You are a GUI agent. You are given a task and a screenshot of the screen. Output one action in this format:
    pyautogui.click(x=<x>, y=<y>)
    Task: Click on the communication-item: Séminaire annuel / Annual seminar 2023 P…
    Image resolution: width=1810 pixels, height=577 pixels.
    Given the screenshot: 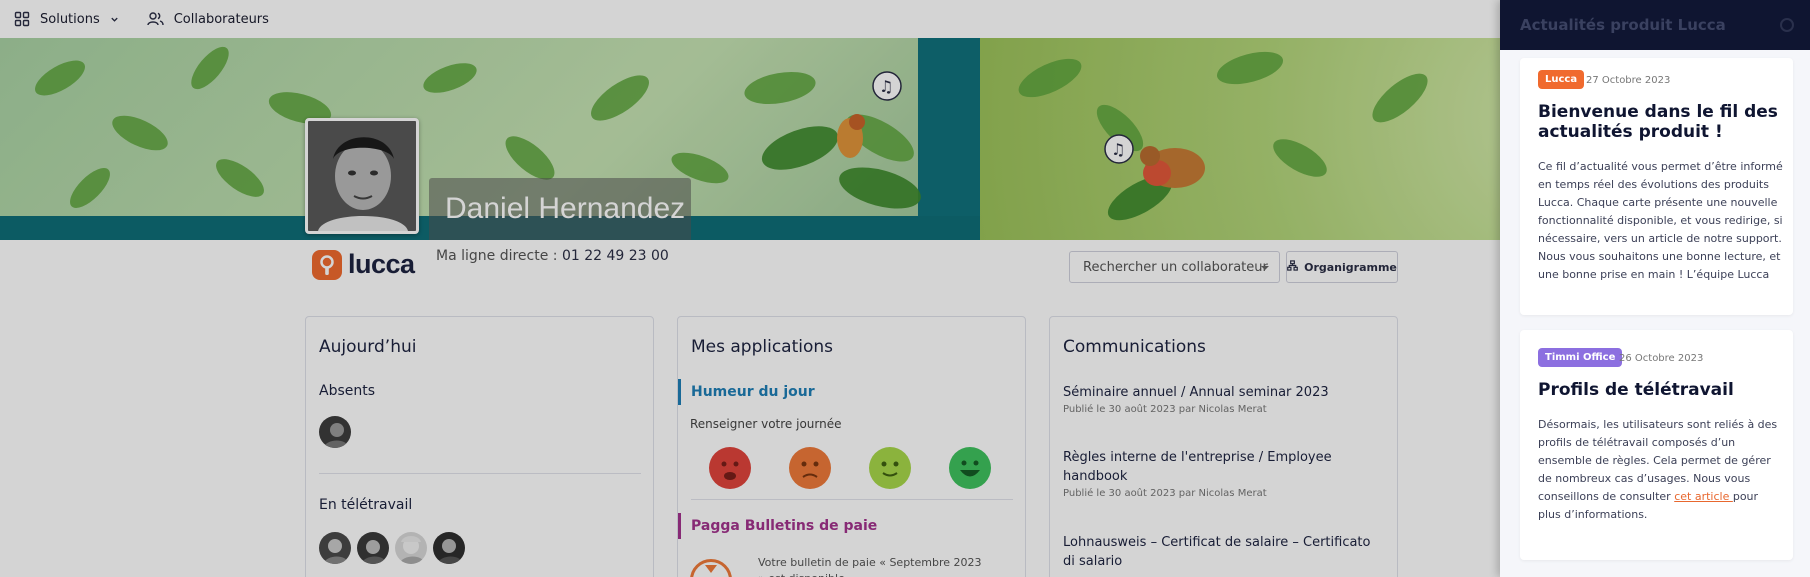 What is the action you would take?
    pyautogui.click(x=1223, y=399)
    